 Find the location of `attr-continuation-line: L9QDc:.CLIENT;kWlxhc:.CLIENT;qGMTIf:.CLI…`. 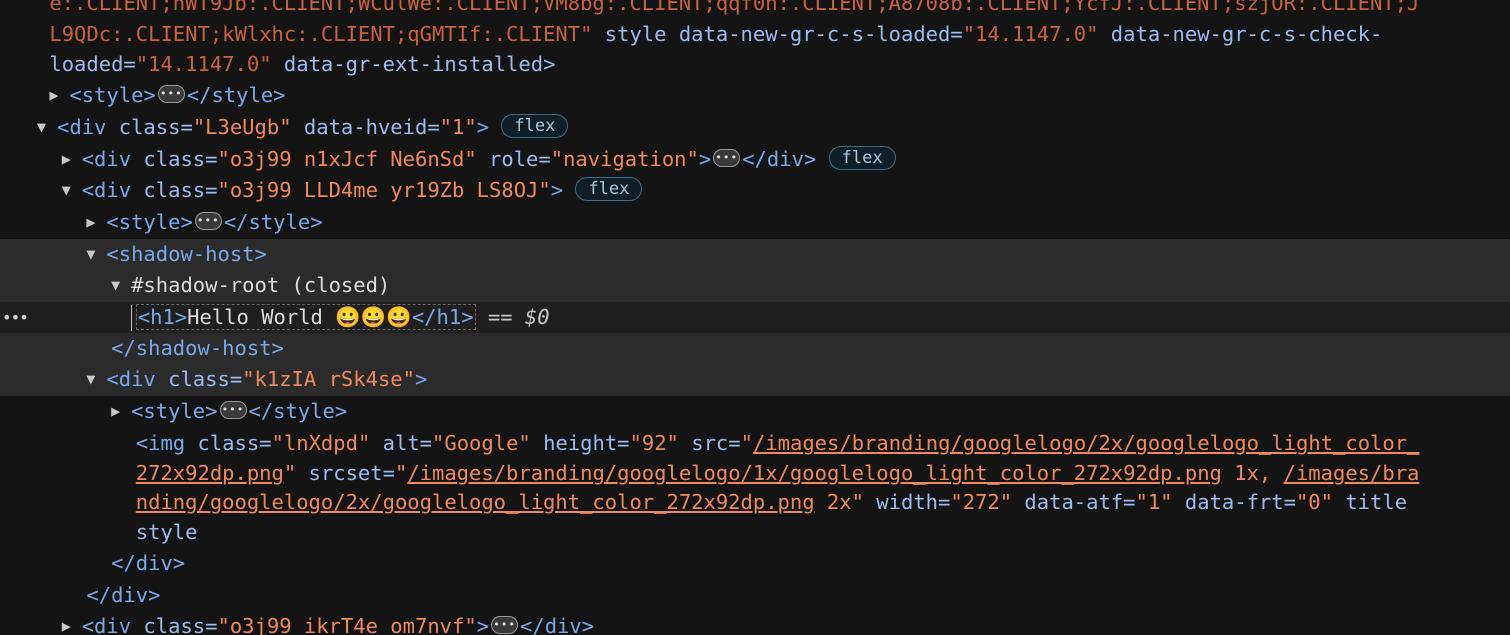

attr-continuation-line: L9QDc:.CLIENT;kWlxhc:.CLIENT;qGMTIf:.CLI… is located at coordinates (755, 35).